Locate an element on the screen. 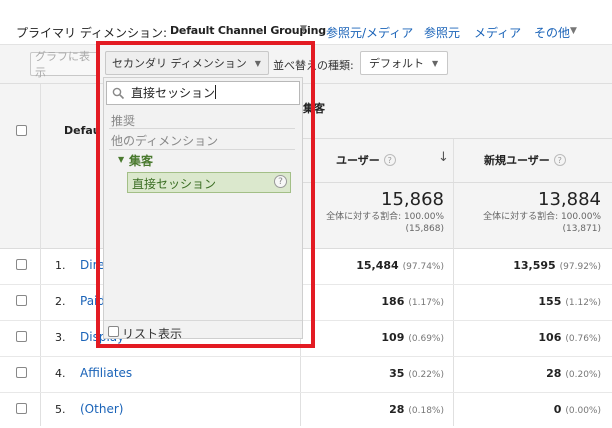  row-users: 109 (0.69%) is located at coordinates (412, 337).